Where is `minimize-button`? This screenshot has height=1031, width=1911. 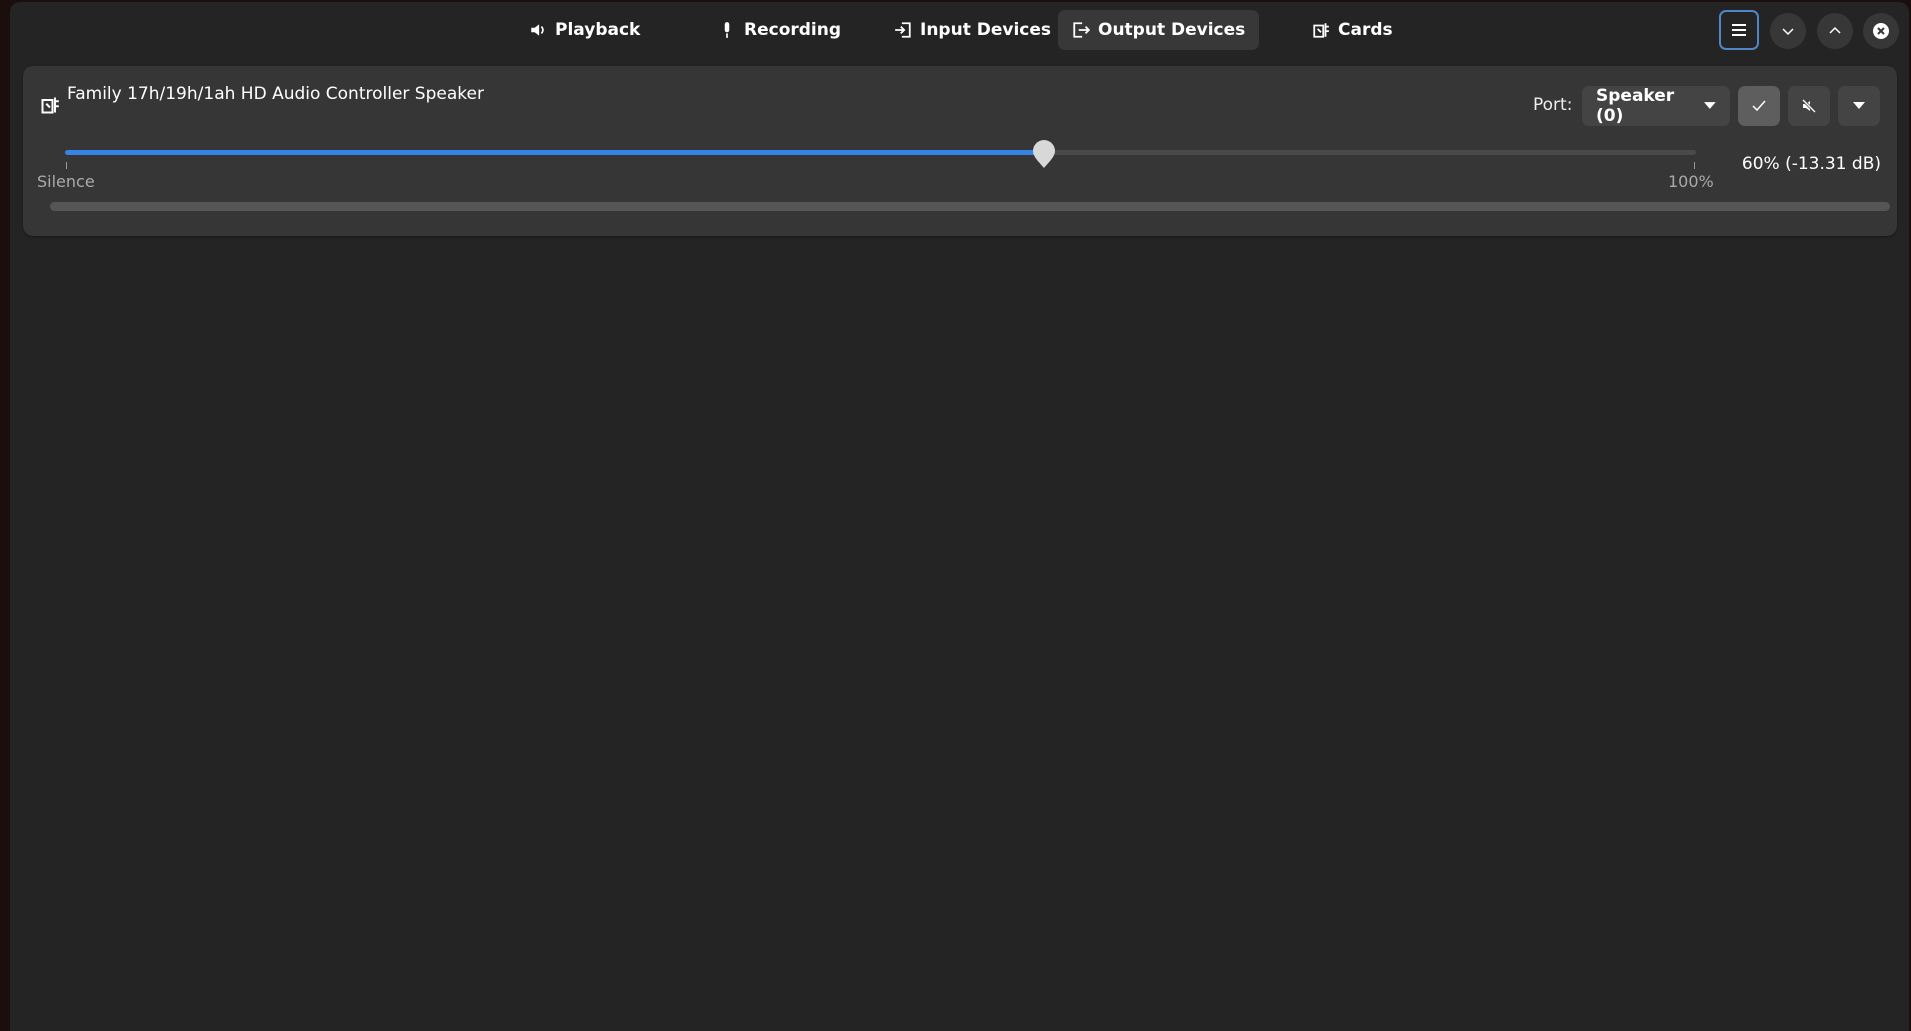 minimize-button is located at coordinates (1788, 31).